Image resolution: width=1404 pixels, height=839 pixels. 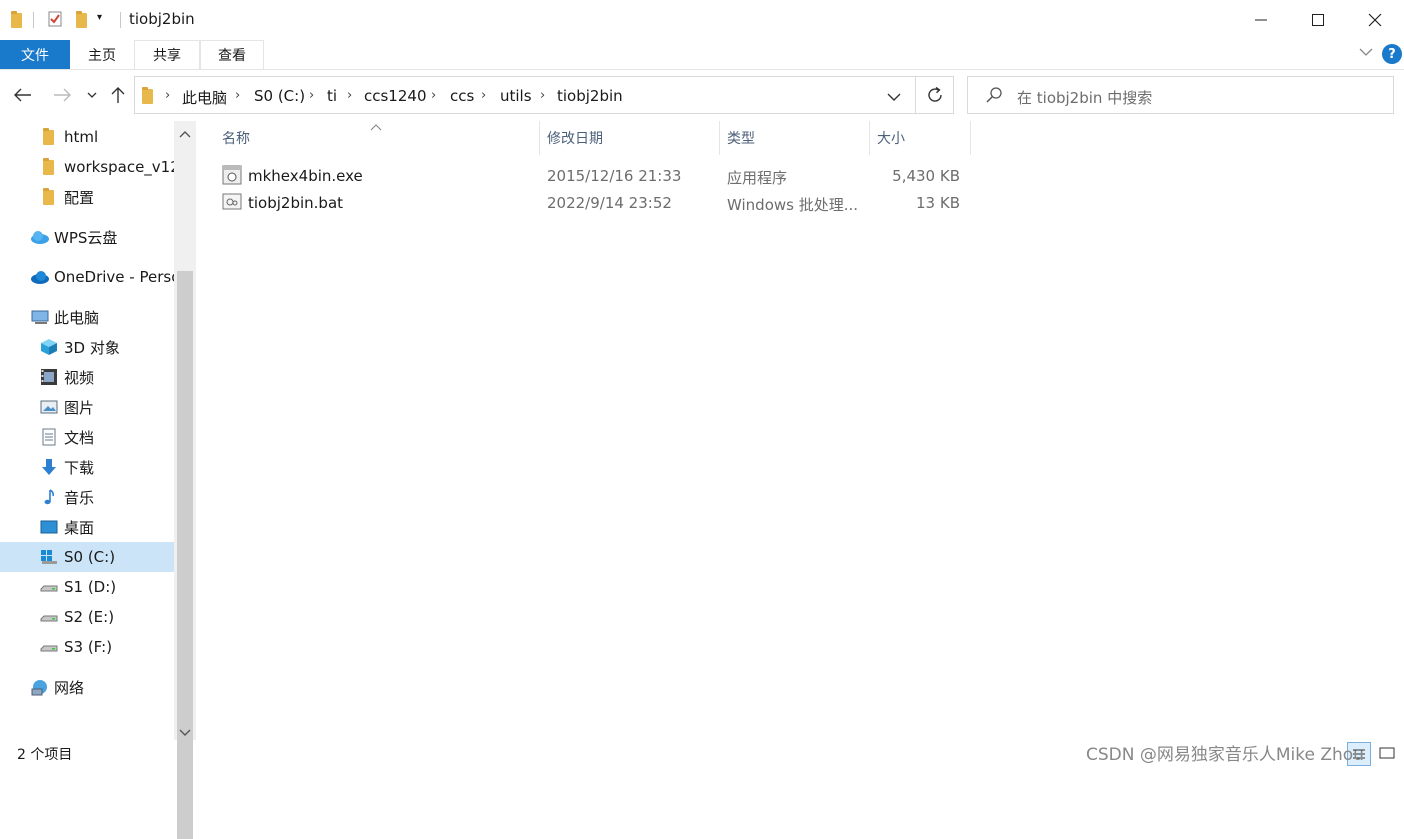 I want to click on sidebar-item-workspace: workspace_v12, so click(x=107, y=167).